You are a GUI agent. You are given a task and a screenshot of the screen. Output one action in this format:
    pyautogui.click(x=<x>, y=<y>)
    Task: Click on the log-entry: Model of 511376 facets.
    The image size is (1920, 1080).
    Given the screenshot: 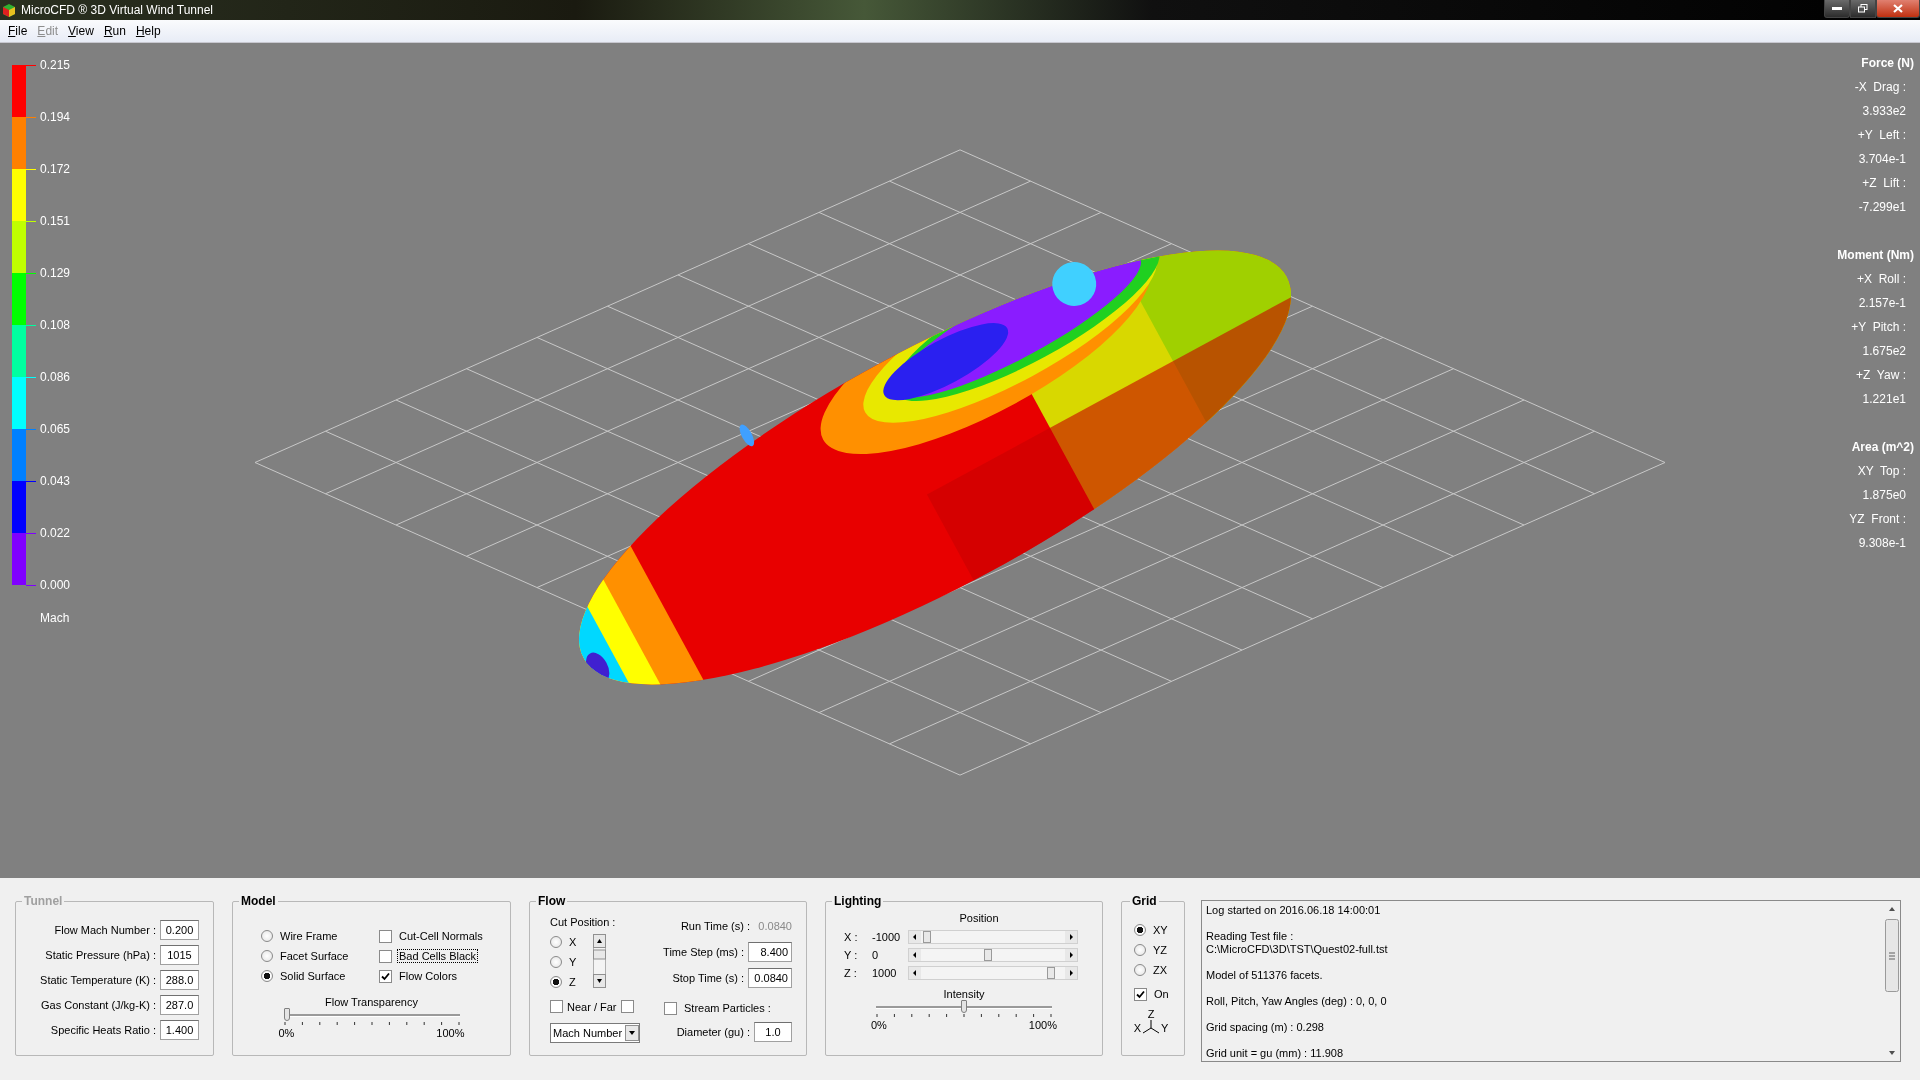 What is the action you would take?
    pyautogui.click(x=1265, y=975)
    